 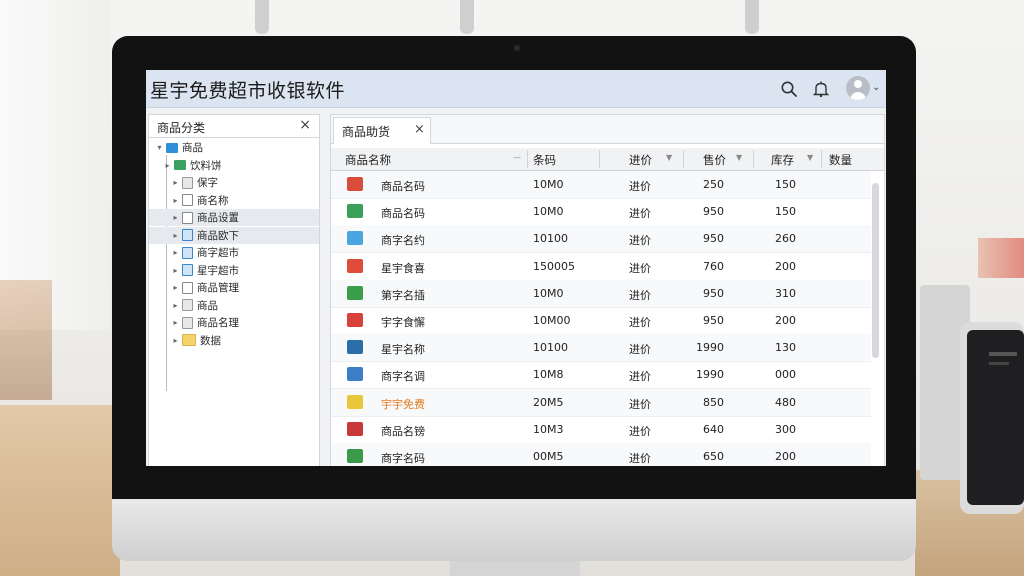 I want to click on table-row: 宇字食懈 10M00 进价 950 200, so click(x=601, y=321).